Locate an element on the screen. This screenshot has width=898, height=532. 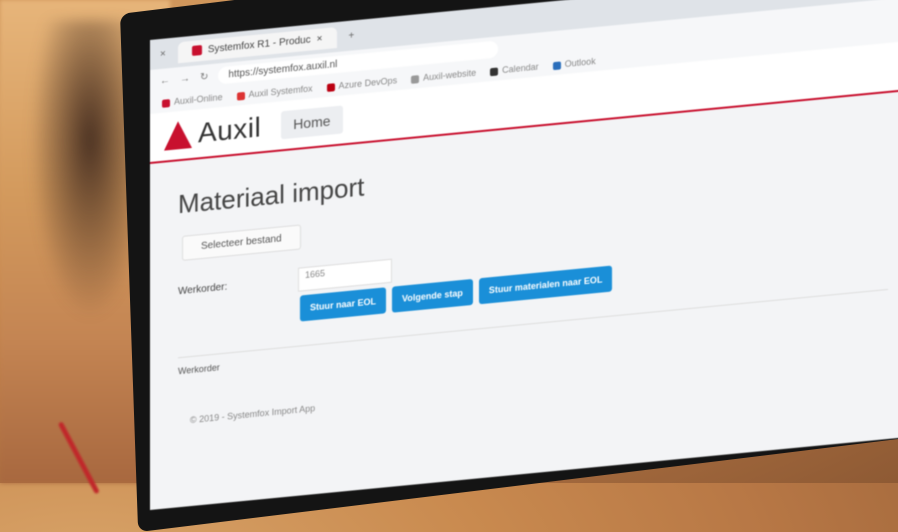
logo-text: Auxil is located at coordinates (230, 130).